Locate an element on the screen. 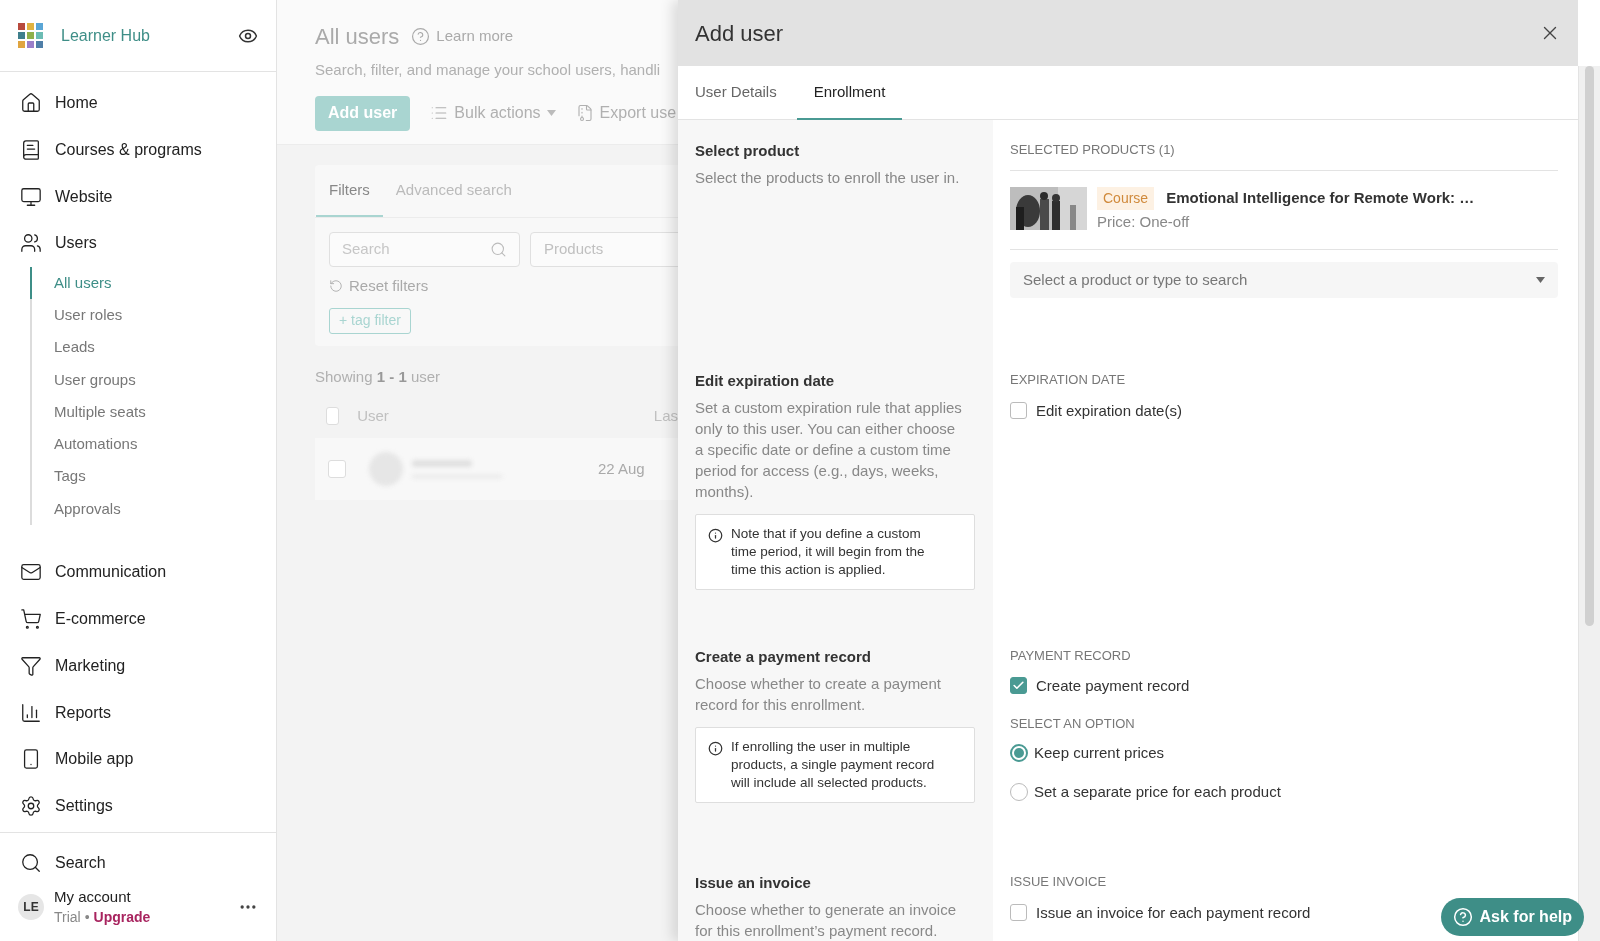  avatar: LE is located at coordinates (31, 907).